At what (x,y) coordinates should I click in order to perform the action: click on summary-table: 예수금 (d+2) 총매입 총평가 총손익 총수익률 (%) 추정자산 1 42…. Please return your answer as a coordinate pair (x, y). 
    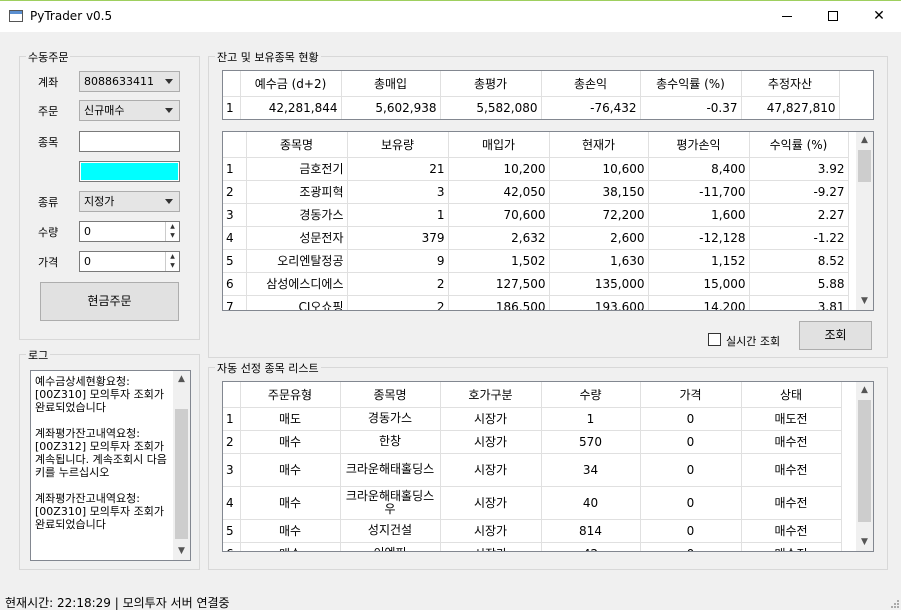
    Looking at the image, I should click on (548, 95).